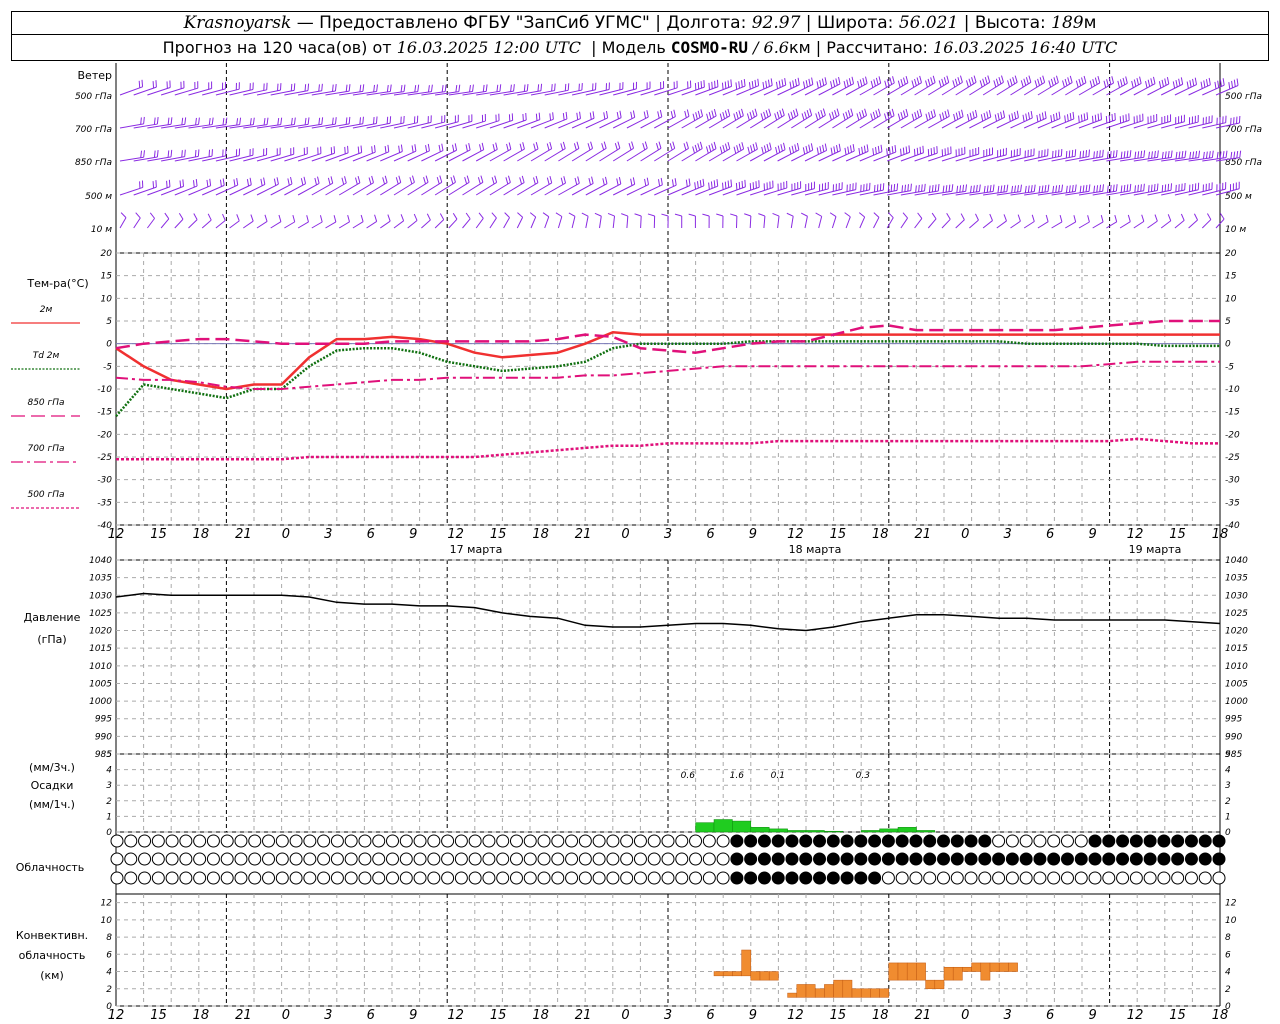 This screenshot has width=1280, height=1024. Describe the element at coordinates (371, 534) in the screenshot. I see `hour-label-temp: 6` at that location.